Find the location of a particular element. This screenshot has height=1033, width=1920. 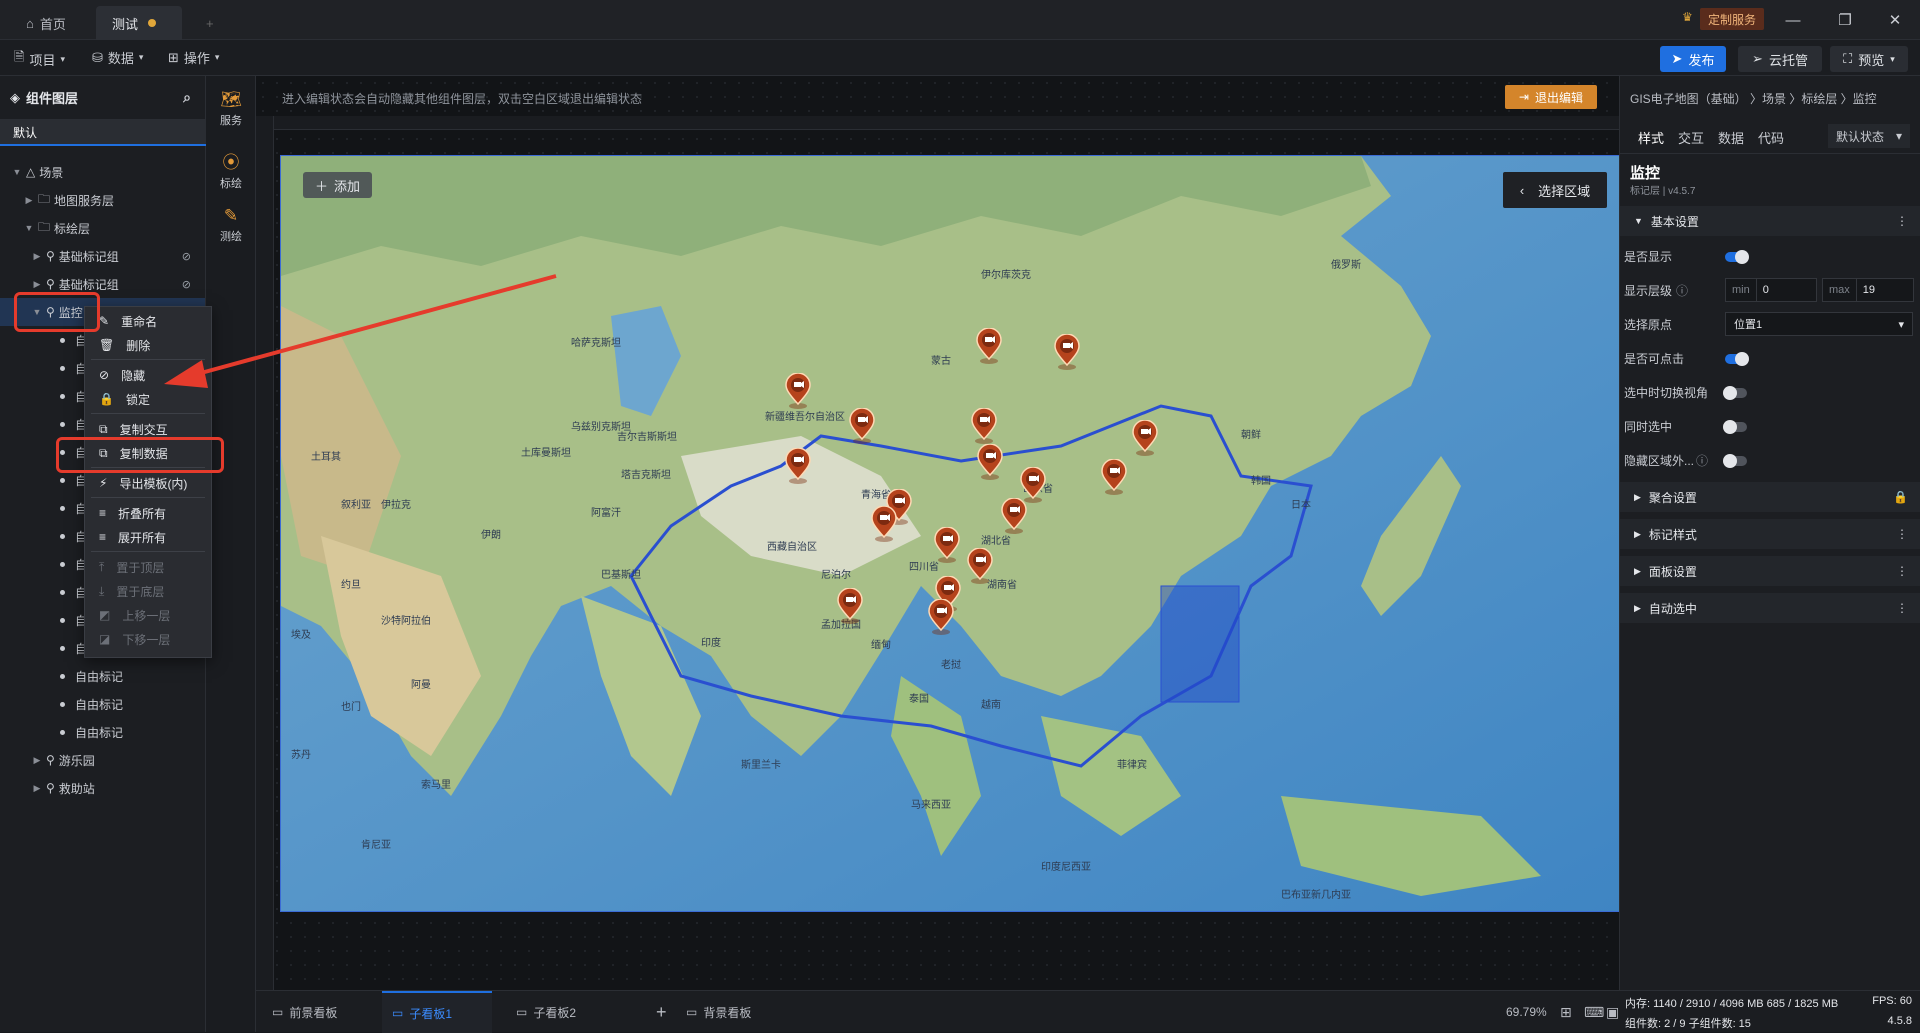

visible-toggle is located at coordinates (1737, 257).